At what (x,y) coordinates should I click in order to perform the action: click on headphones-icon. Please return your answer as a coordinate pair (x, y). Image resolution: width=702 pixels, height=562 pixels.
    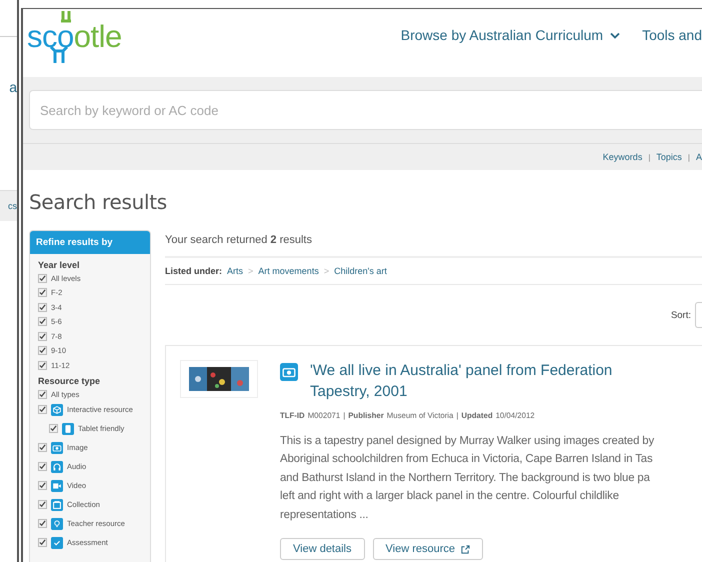
    Looking at the image, I should click on (57, 466).